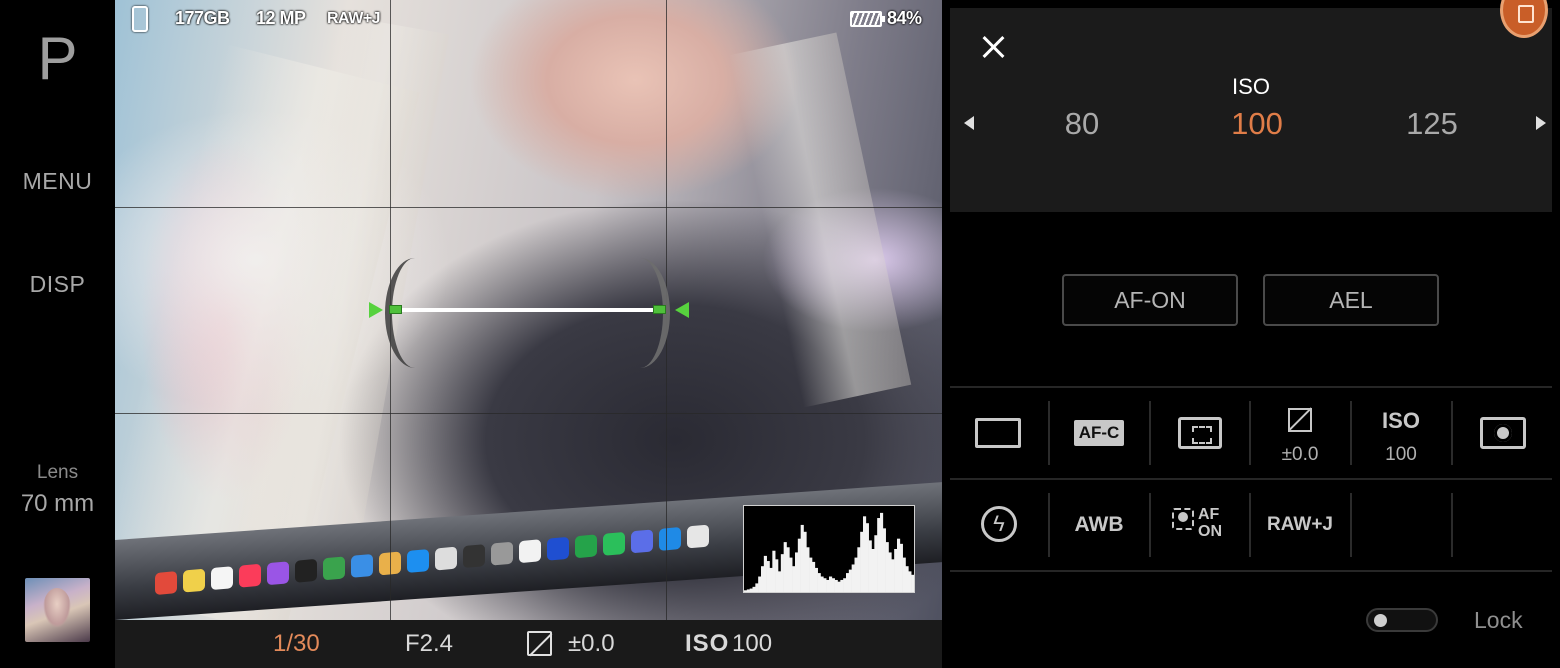 This screenshot has width=1560, height=668. Describe the element at coordinates (1498, 620) in the screenshot. I see `lock-label: Lock` at that location.